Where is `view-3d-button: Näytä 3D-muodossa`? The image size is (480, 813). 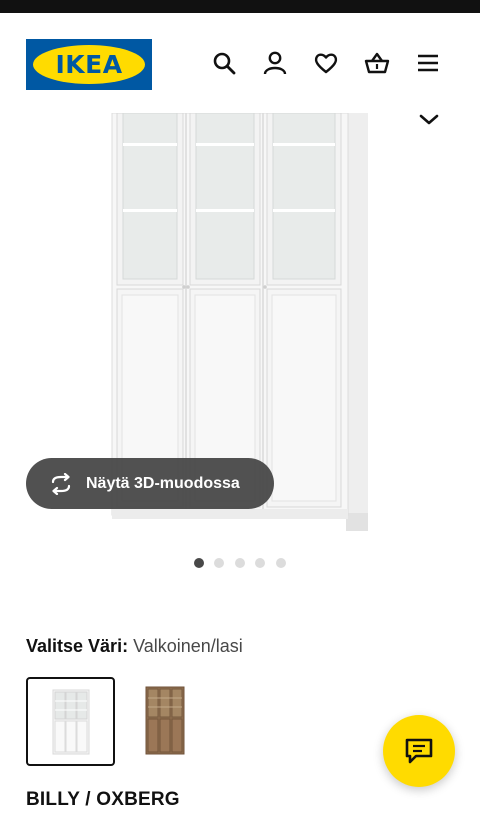 view-3d-button: Näytä 3D-muodossa is located at coordinates (150, 483).